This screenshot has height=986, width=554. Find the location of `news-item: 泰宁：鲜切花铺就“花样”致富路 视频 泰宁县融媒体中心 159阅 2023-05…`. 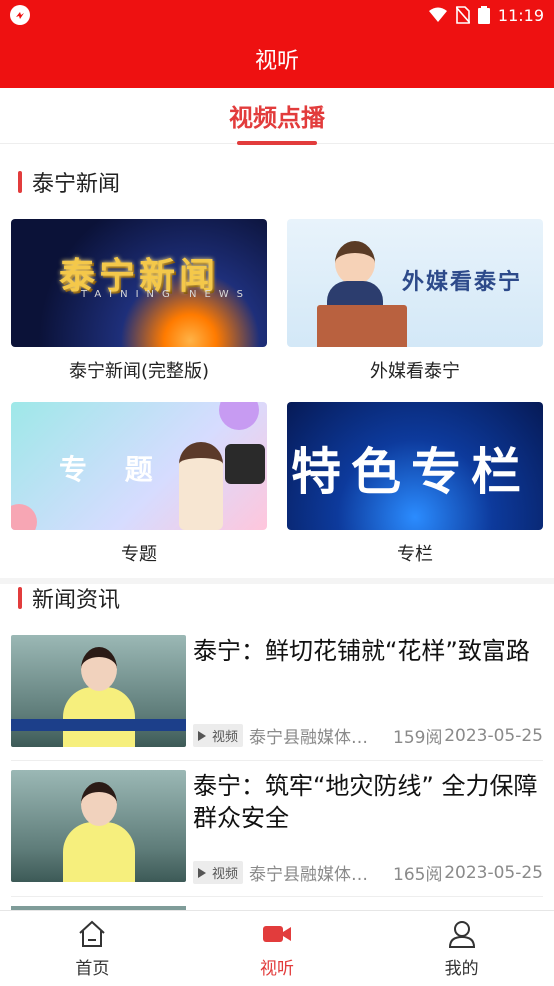

news-item: 泰宁：鲜切花铺就“花样”致富路 视频 泰宁县融媒体中心 159阅 2023-05… is located at coordinates (277, 696).